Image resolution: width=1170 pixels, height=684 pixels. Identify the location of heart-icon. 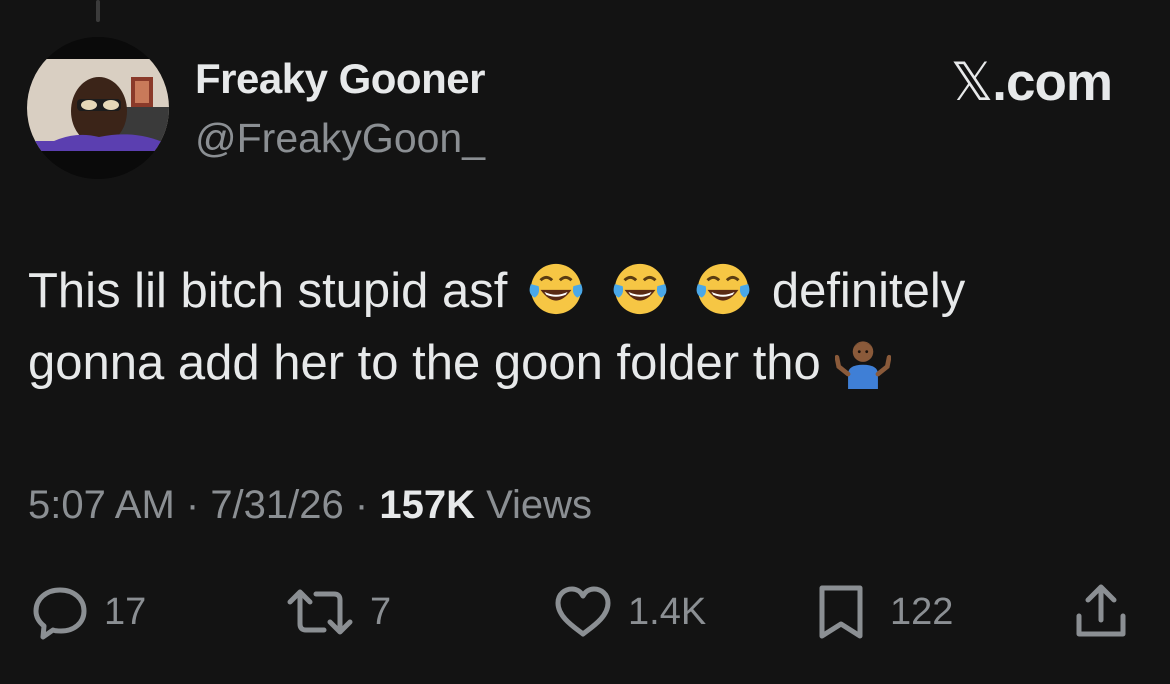
(583, 611).